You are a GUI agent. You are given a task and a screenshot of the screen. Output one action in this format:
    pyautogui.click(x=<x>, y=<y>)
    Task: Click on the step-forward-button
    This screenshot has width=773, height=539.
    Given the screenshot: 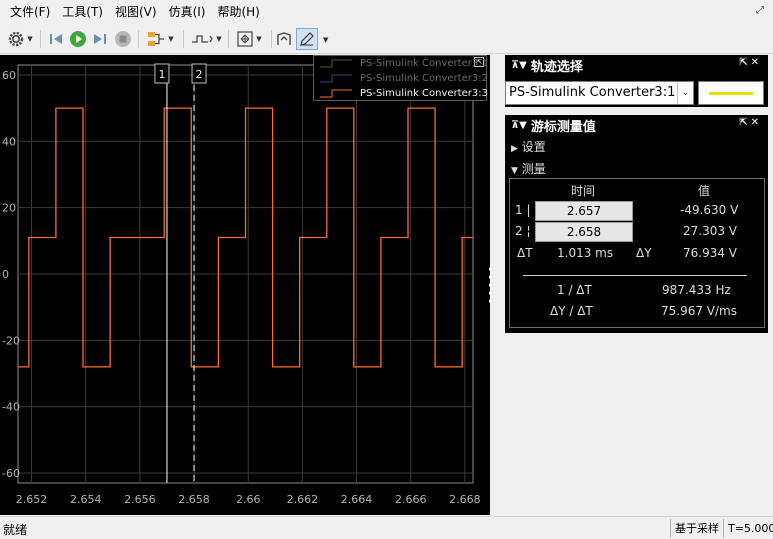 What is the action you would take?
    pyautogui.click(x=100, y=39)
    